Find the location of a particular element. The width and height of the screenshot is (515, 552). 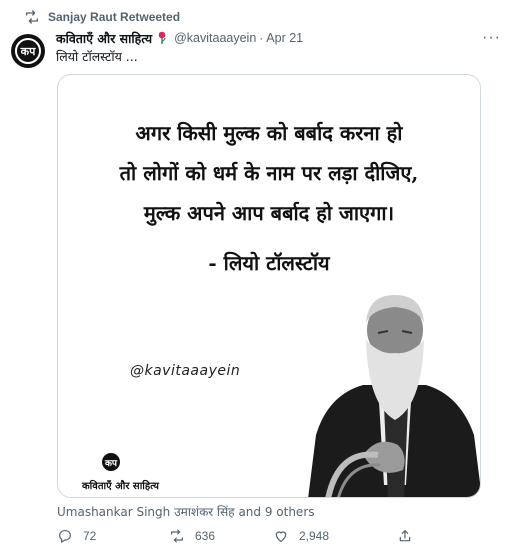

brand-logo-glyph: कप is located at coordinates (111, 462).